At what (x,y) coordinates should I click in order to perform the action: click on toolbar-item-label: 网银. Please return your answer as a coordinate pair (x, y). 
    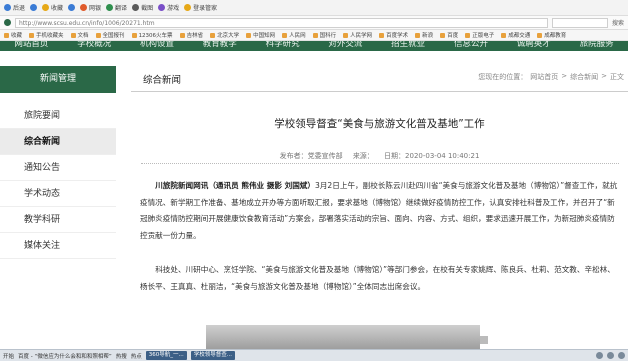
    Looking at the image, I should click on (95, 8).